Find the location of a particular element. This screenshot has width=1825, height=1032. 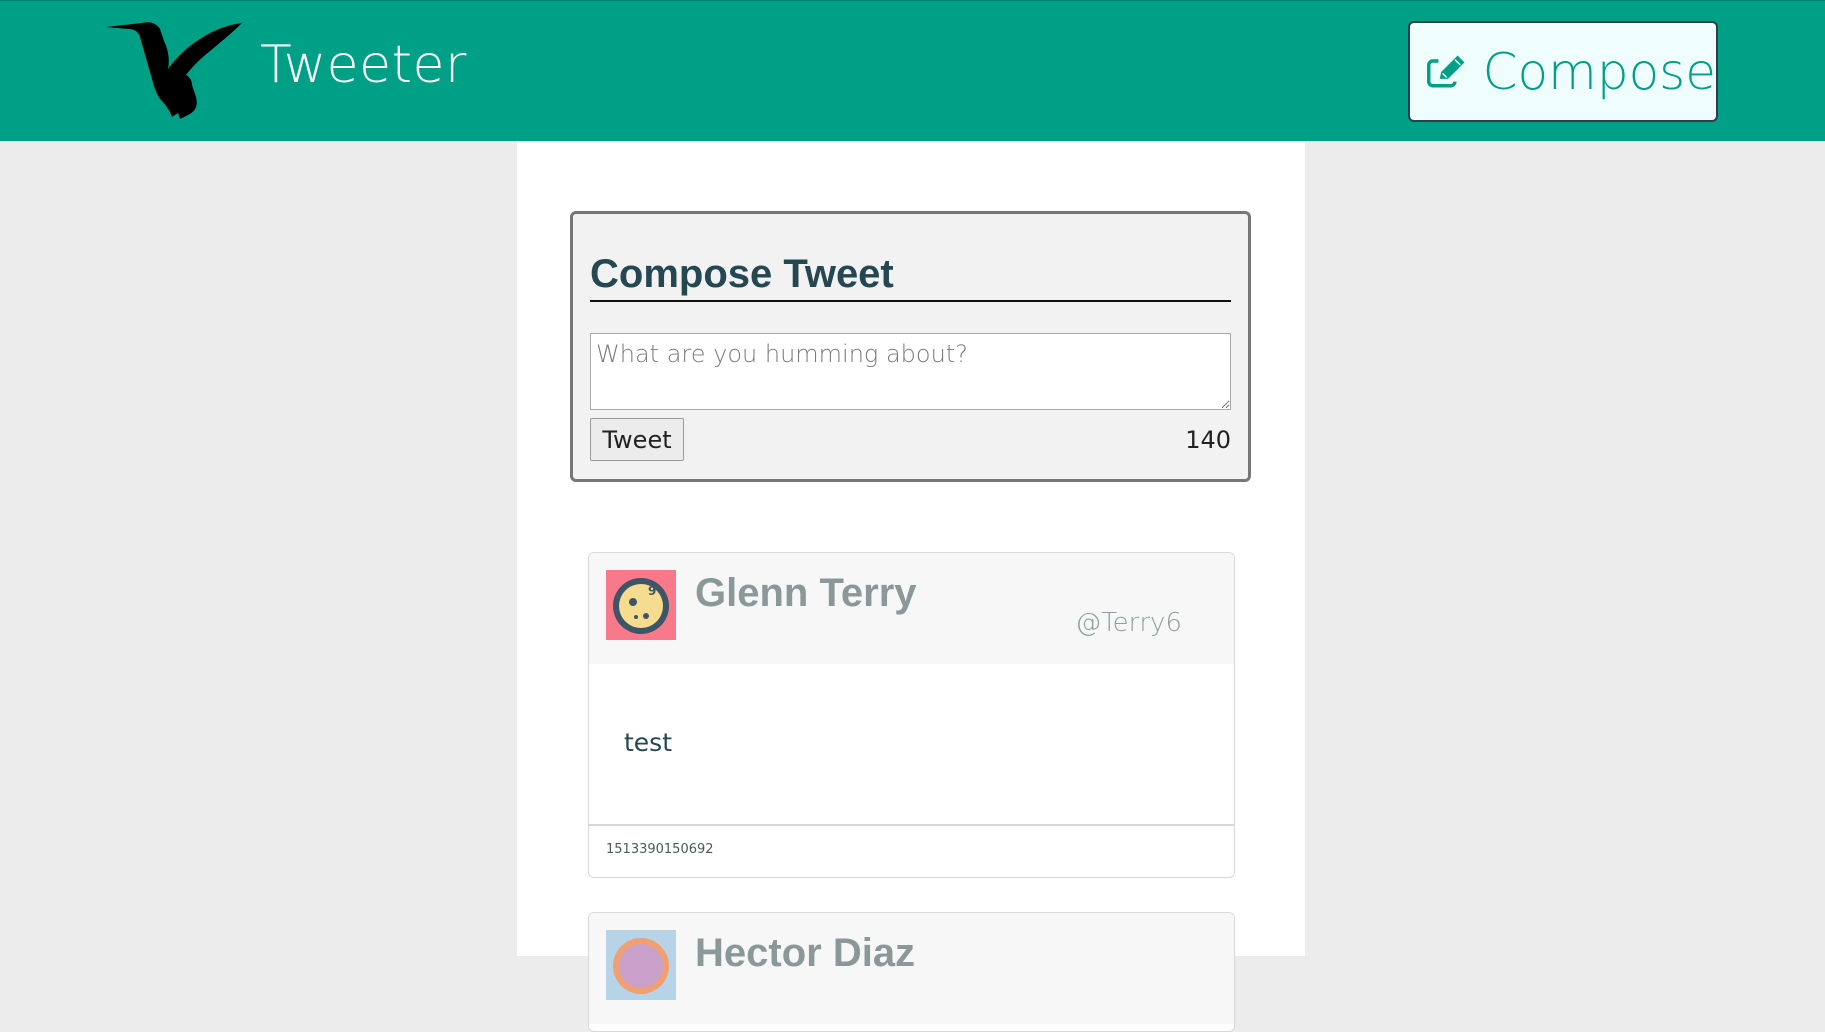

compose-button: Compose is located at coordinates (1563, 71).